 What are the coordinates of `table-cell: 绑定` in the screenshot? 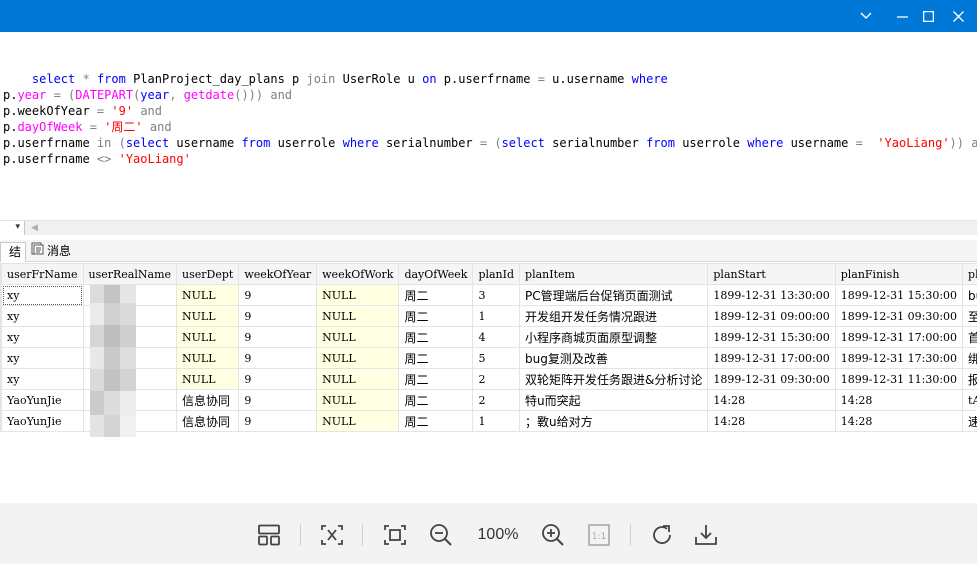 It's located at (969, 358).